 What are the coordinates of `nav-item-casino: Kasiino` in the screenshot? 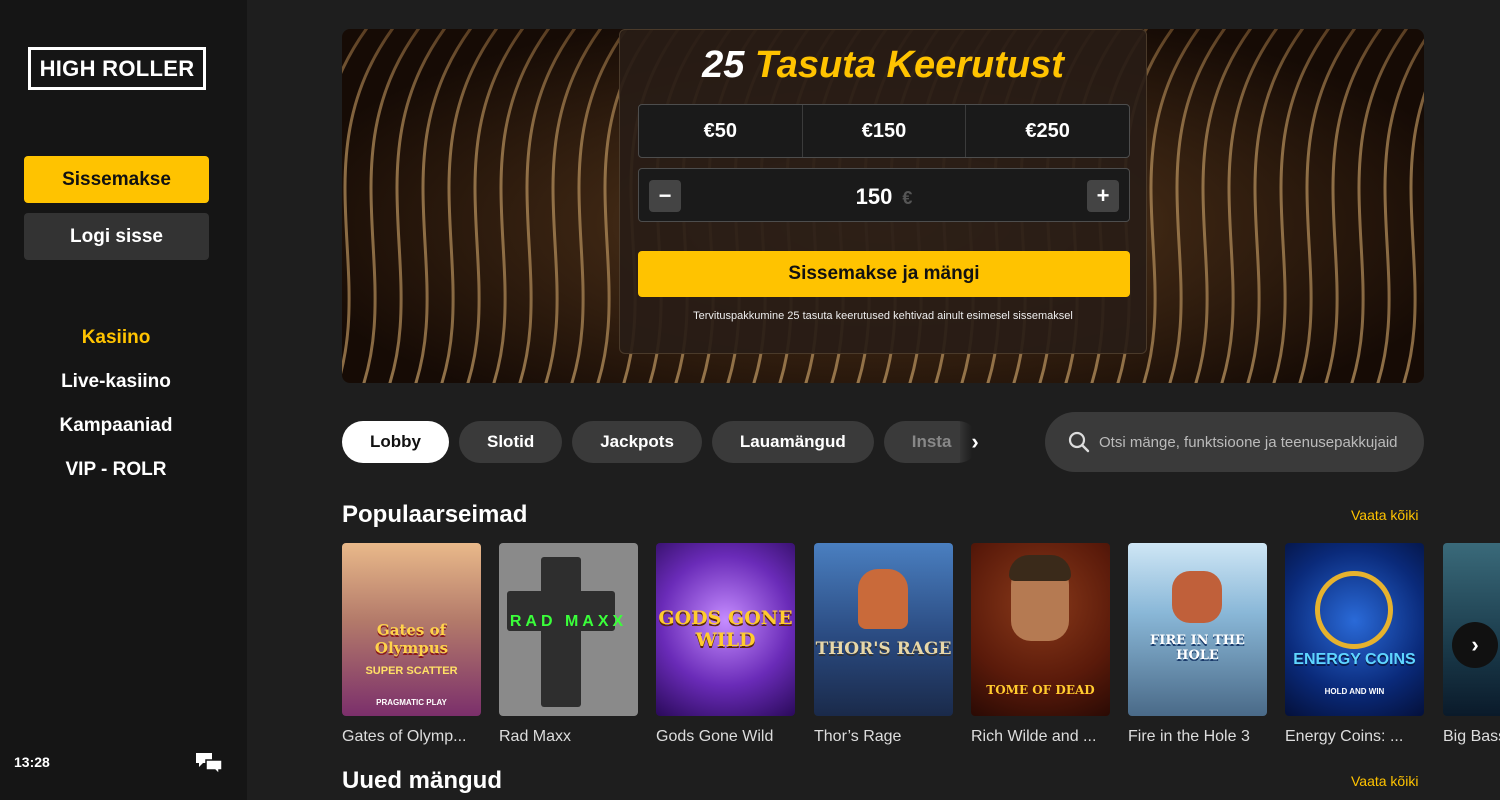 It's located at (116, 338).